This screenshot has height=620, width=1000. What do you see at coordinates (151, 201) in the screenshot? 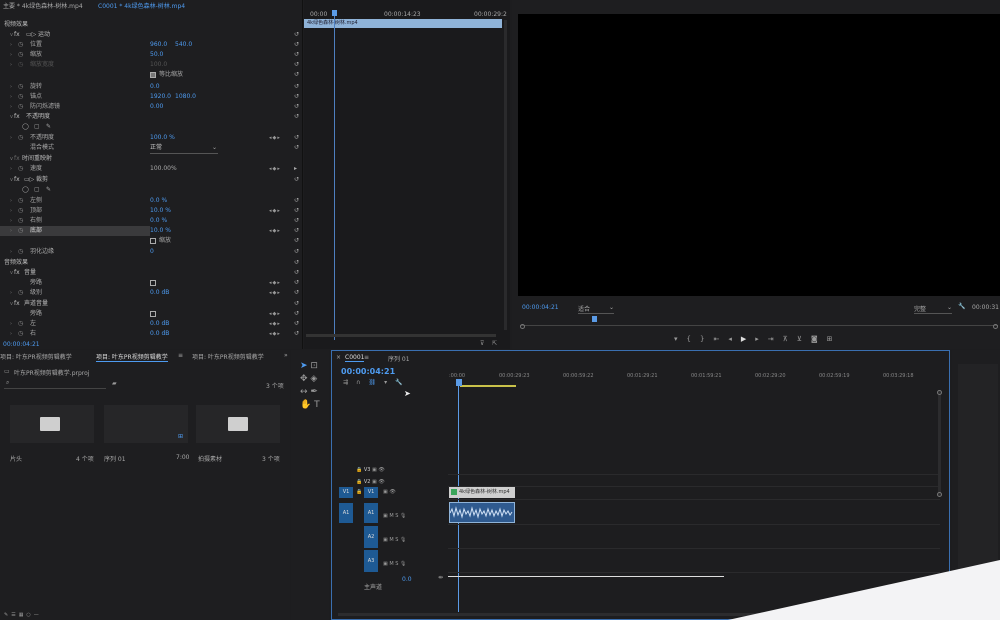
I see `crop-left-row: › ◷ 左侧 0.0 % ↺` at bounding box center [151, 201].